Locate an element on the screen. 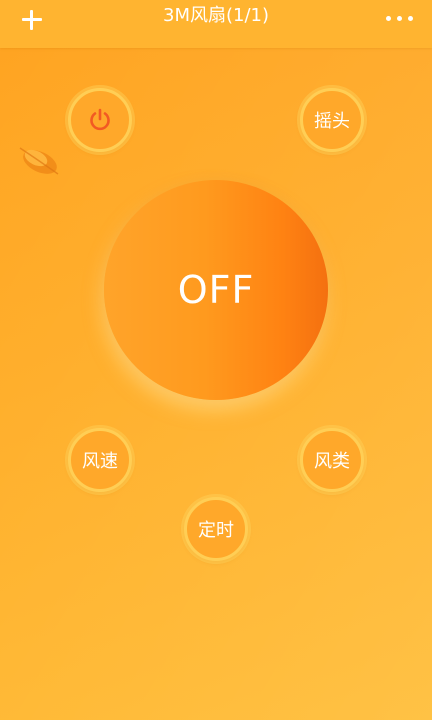 The image size is (432, 720). power-icon is located at coordinates (100, 119).